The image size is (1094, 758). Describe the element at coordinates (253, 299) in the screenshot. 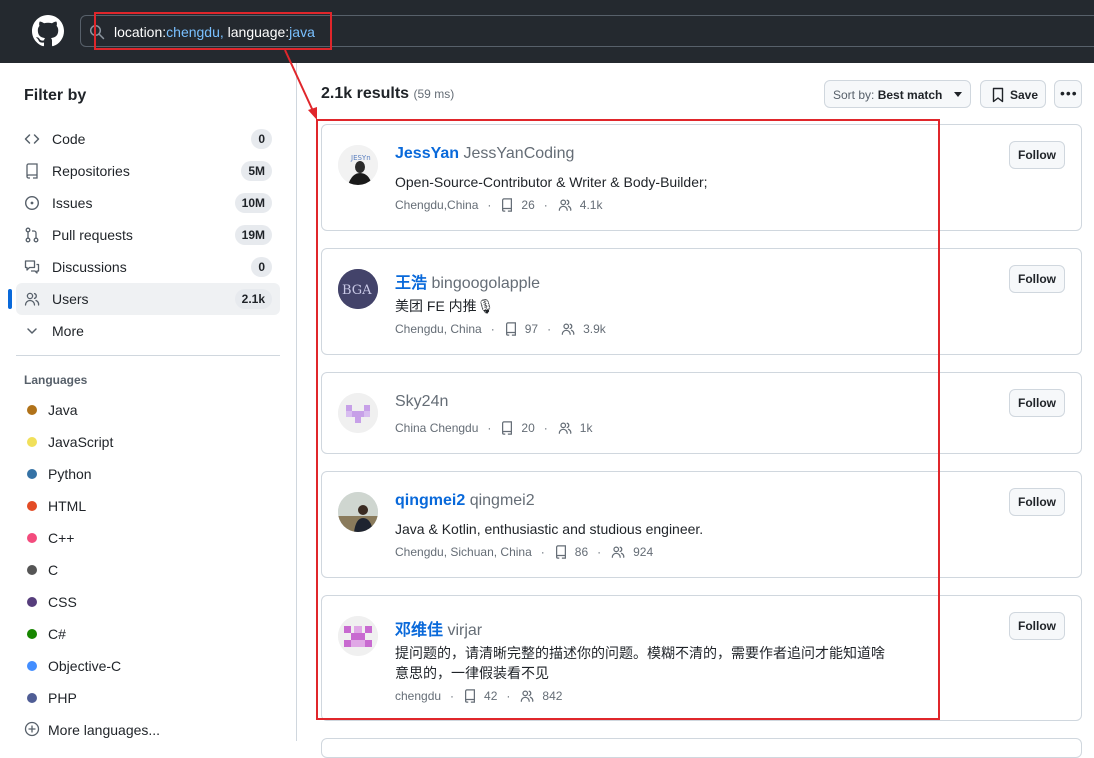

I see `filter-item-count: 2.1k` at that location.